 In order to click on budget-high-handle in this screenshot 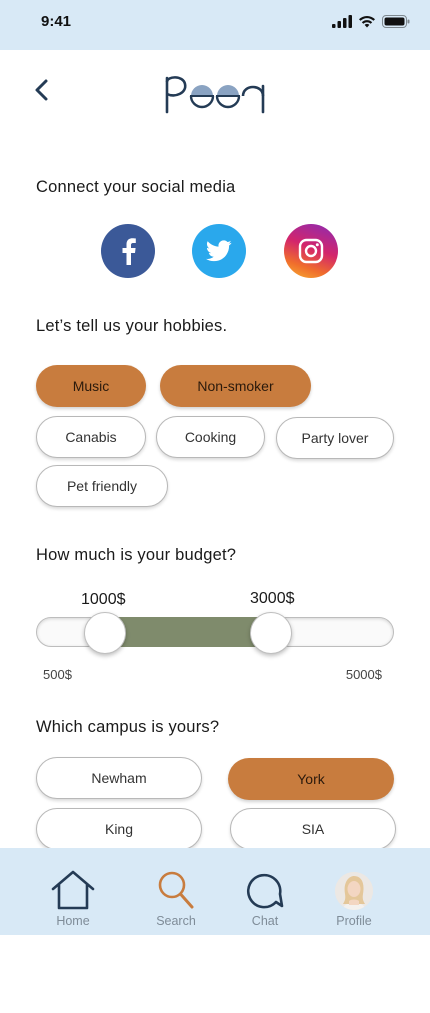, I will do `click(271, 633)`.